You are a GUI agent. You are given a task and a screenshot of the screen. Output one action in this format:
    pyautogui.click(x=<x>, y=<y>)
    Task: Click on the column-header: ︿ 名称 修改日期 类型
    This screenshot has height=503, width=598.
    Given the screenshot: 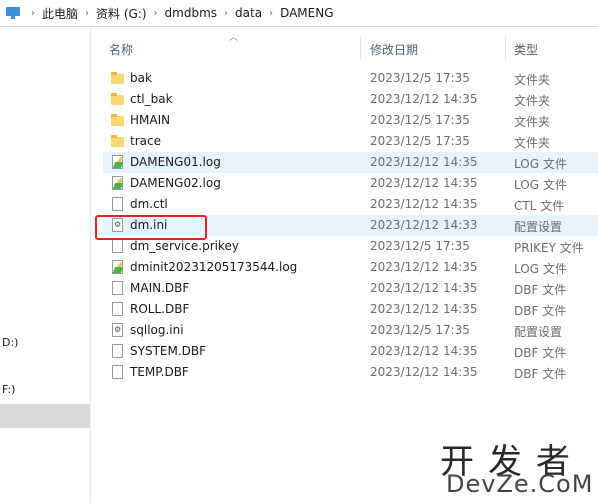 What is the action you would take?
    pyautogui.click(x=348, y=46)
    